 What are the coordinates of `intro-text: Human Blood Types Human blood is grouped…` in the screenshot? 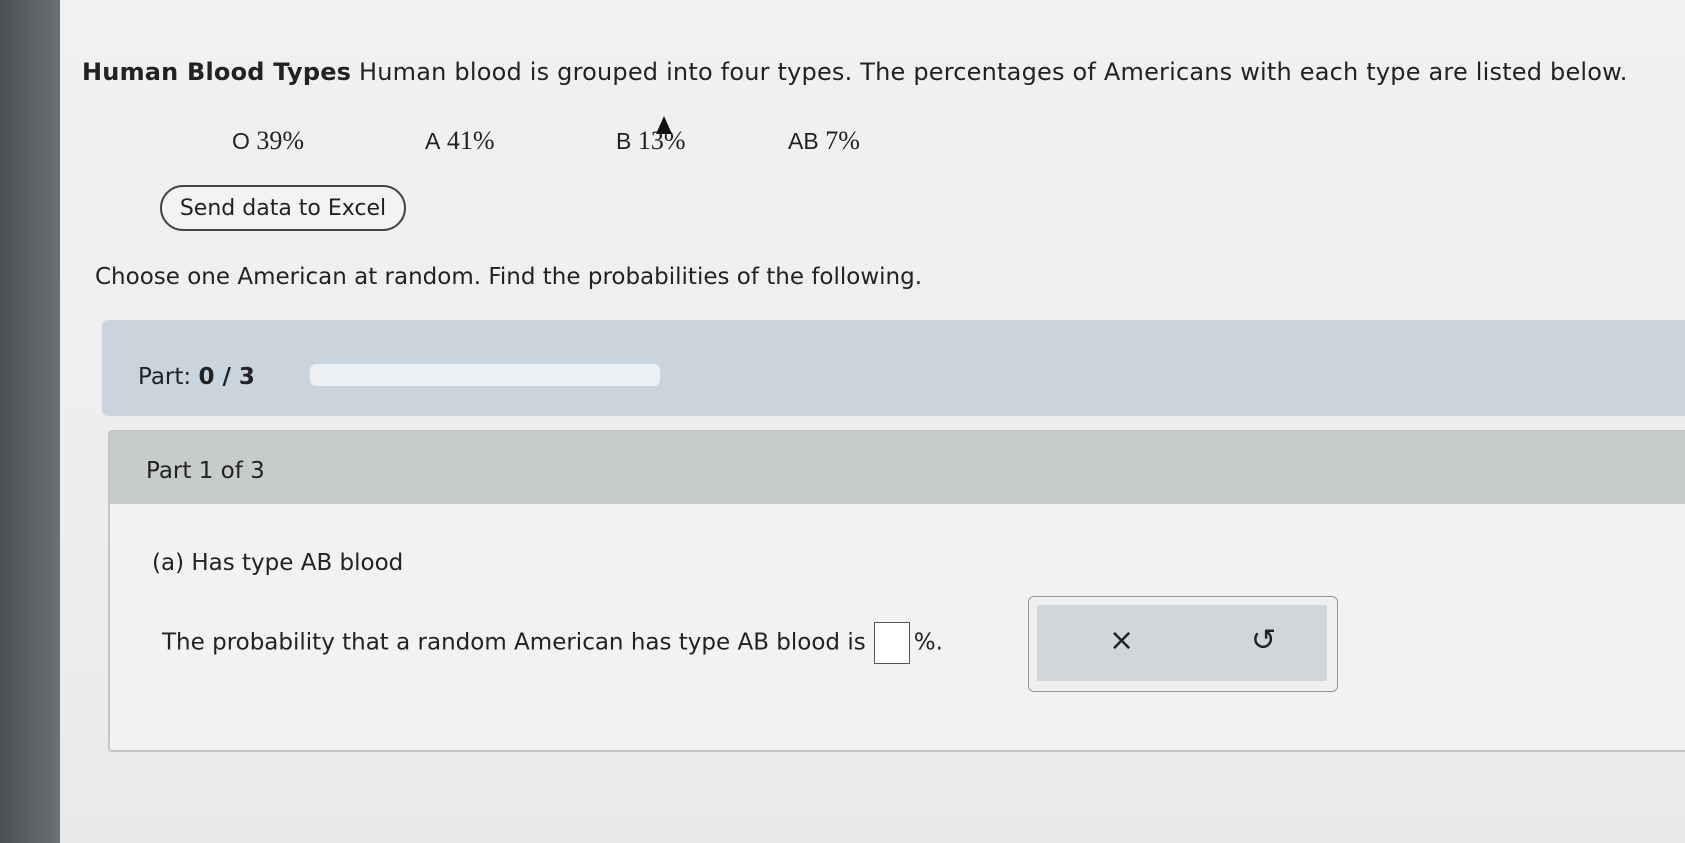 It's located at (855, 72).